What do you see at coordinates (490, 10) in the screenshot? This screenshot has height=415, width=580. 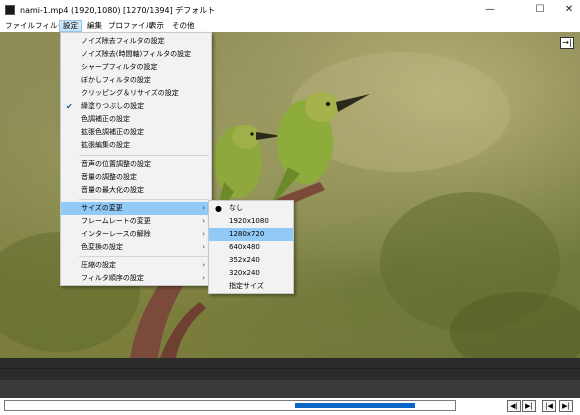 I see `minimize-button: —` at bounding box center [490, 10].